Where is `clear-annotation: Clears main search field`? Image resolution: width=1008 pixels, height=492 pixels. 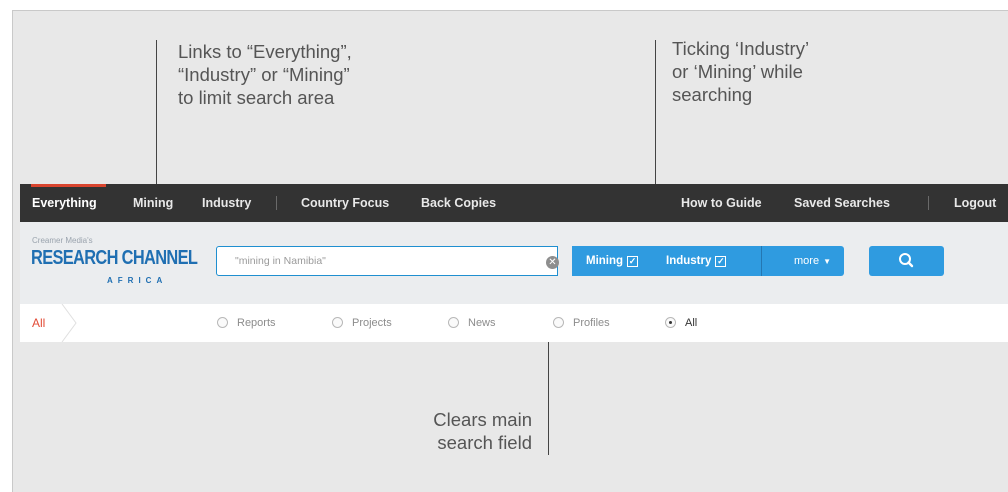 clear-annotation: Clears main search field is located at coordinates (482, 431).